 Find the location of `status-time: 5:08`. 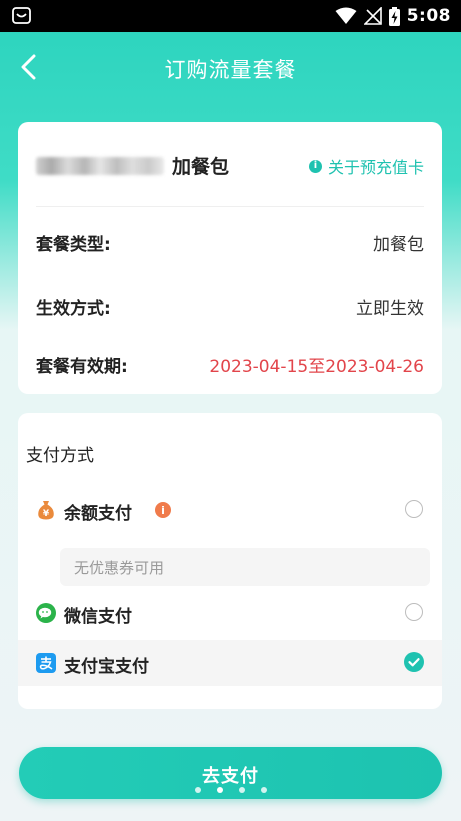

status-time: 5:08 is located at coordinates (428, 16).